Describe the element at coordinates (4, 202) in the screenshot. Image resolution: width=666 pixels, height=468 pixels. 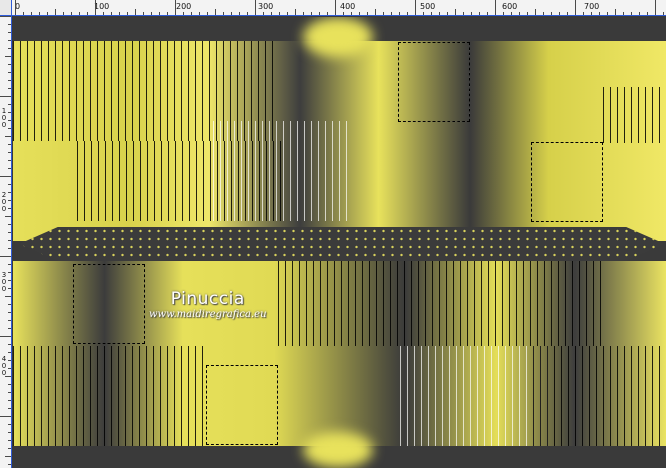
I see `ruler-label: 200` at that location.